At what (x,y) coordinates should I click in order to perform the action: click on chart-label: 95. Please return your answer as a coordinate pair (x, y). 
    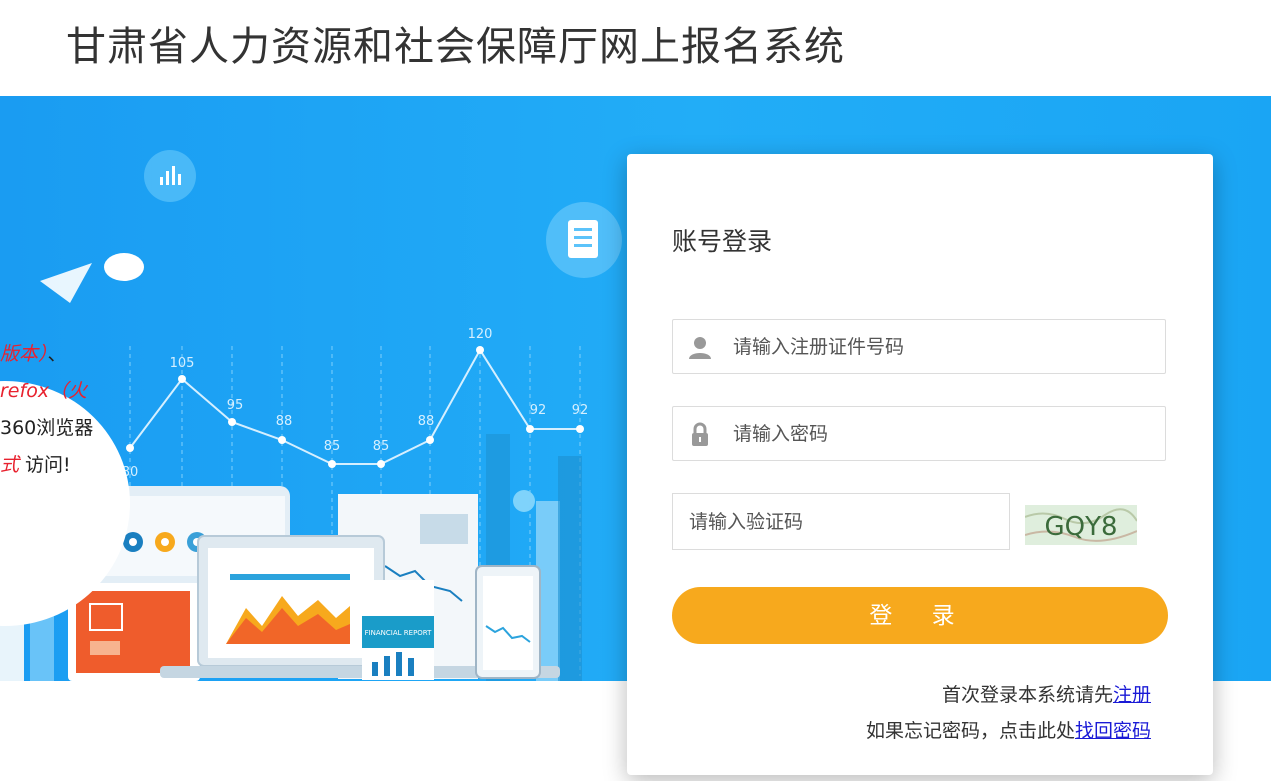
    Looking at the image, I should click on (235, 405).